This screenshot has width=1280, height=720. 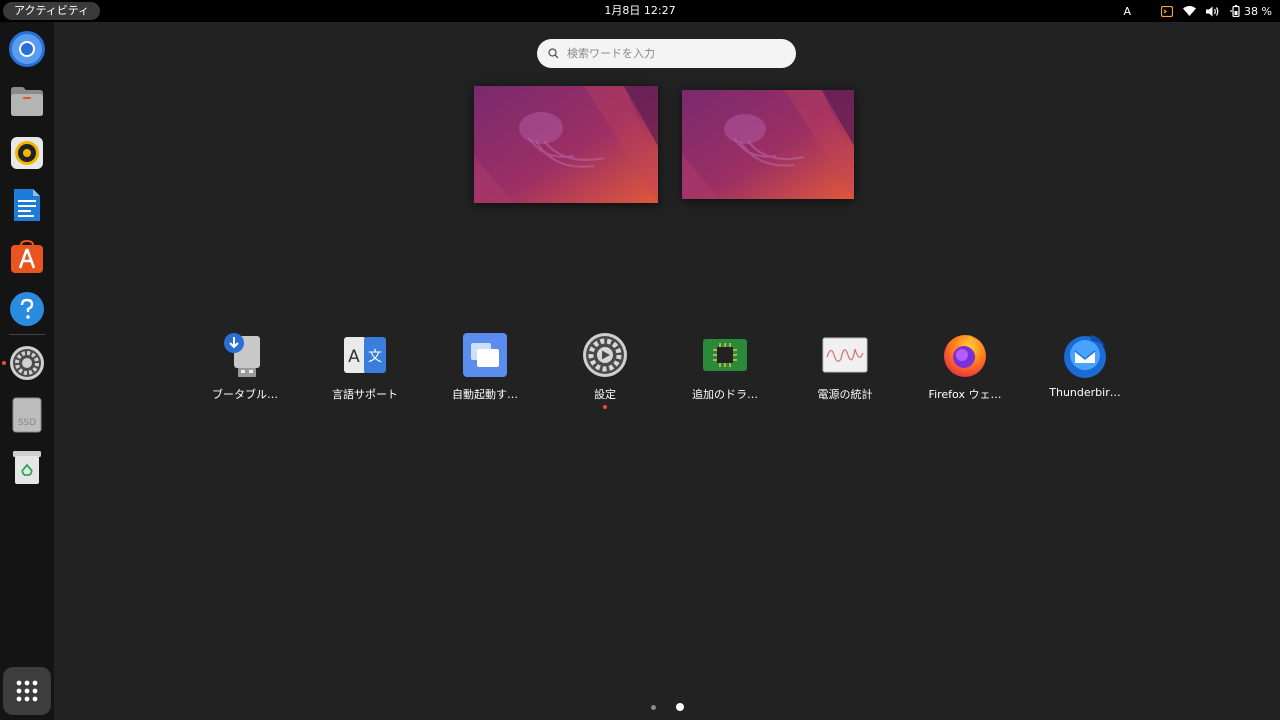 What do you see at coordinates (1212, 11) in the screenshot?
I see `volume-icon` at bounding box center [1212, 11].